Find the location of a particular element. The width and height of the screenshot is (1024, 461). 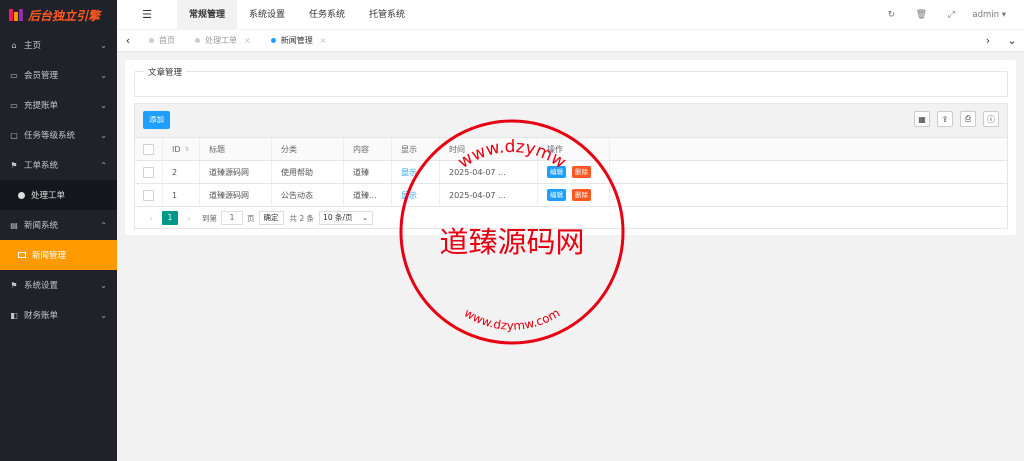

bill-icon: ▭ is located at coordinates (14, 105).